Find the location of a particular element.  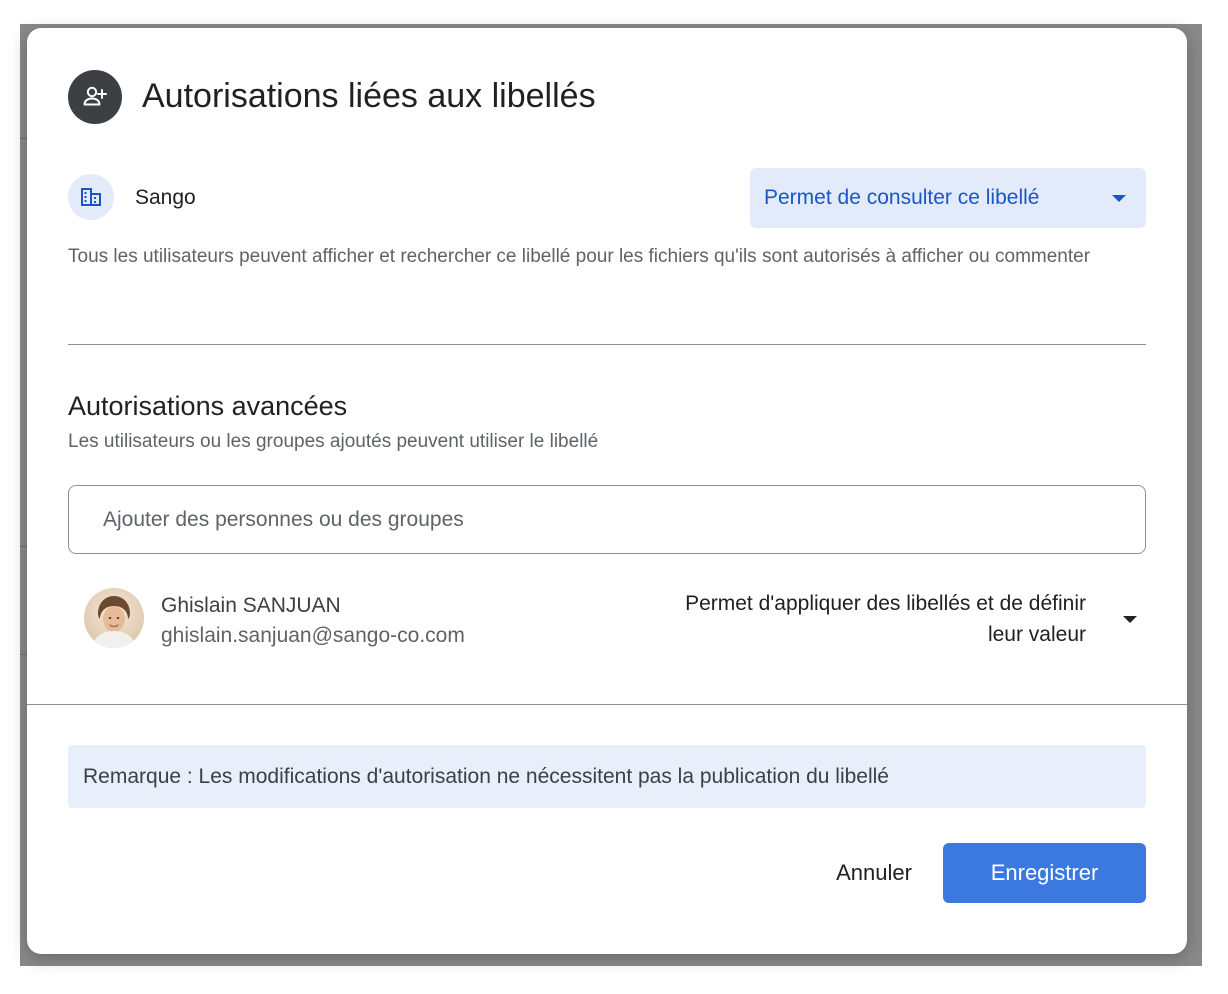

user-email: ghislain.sanjuan@sango-co.com is located at coordinates (313, 635).